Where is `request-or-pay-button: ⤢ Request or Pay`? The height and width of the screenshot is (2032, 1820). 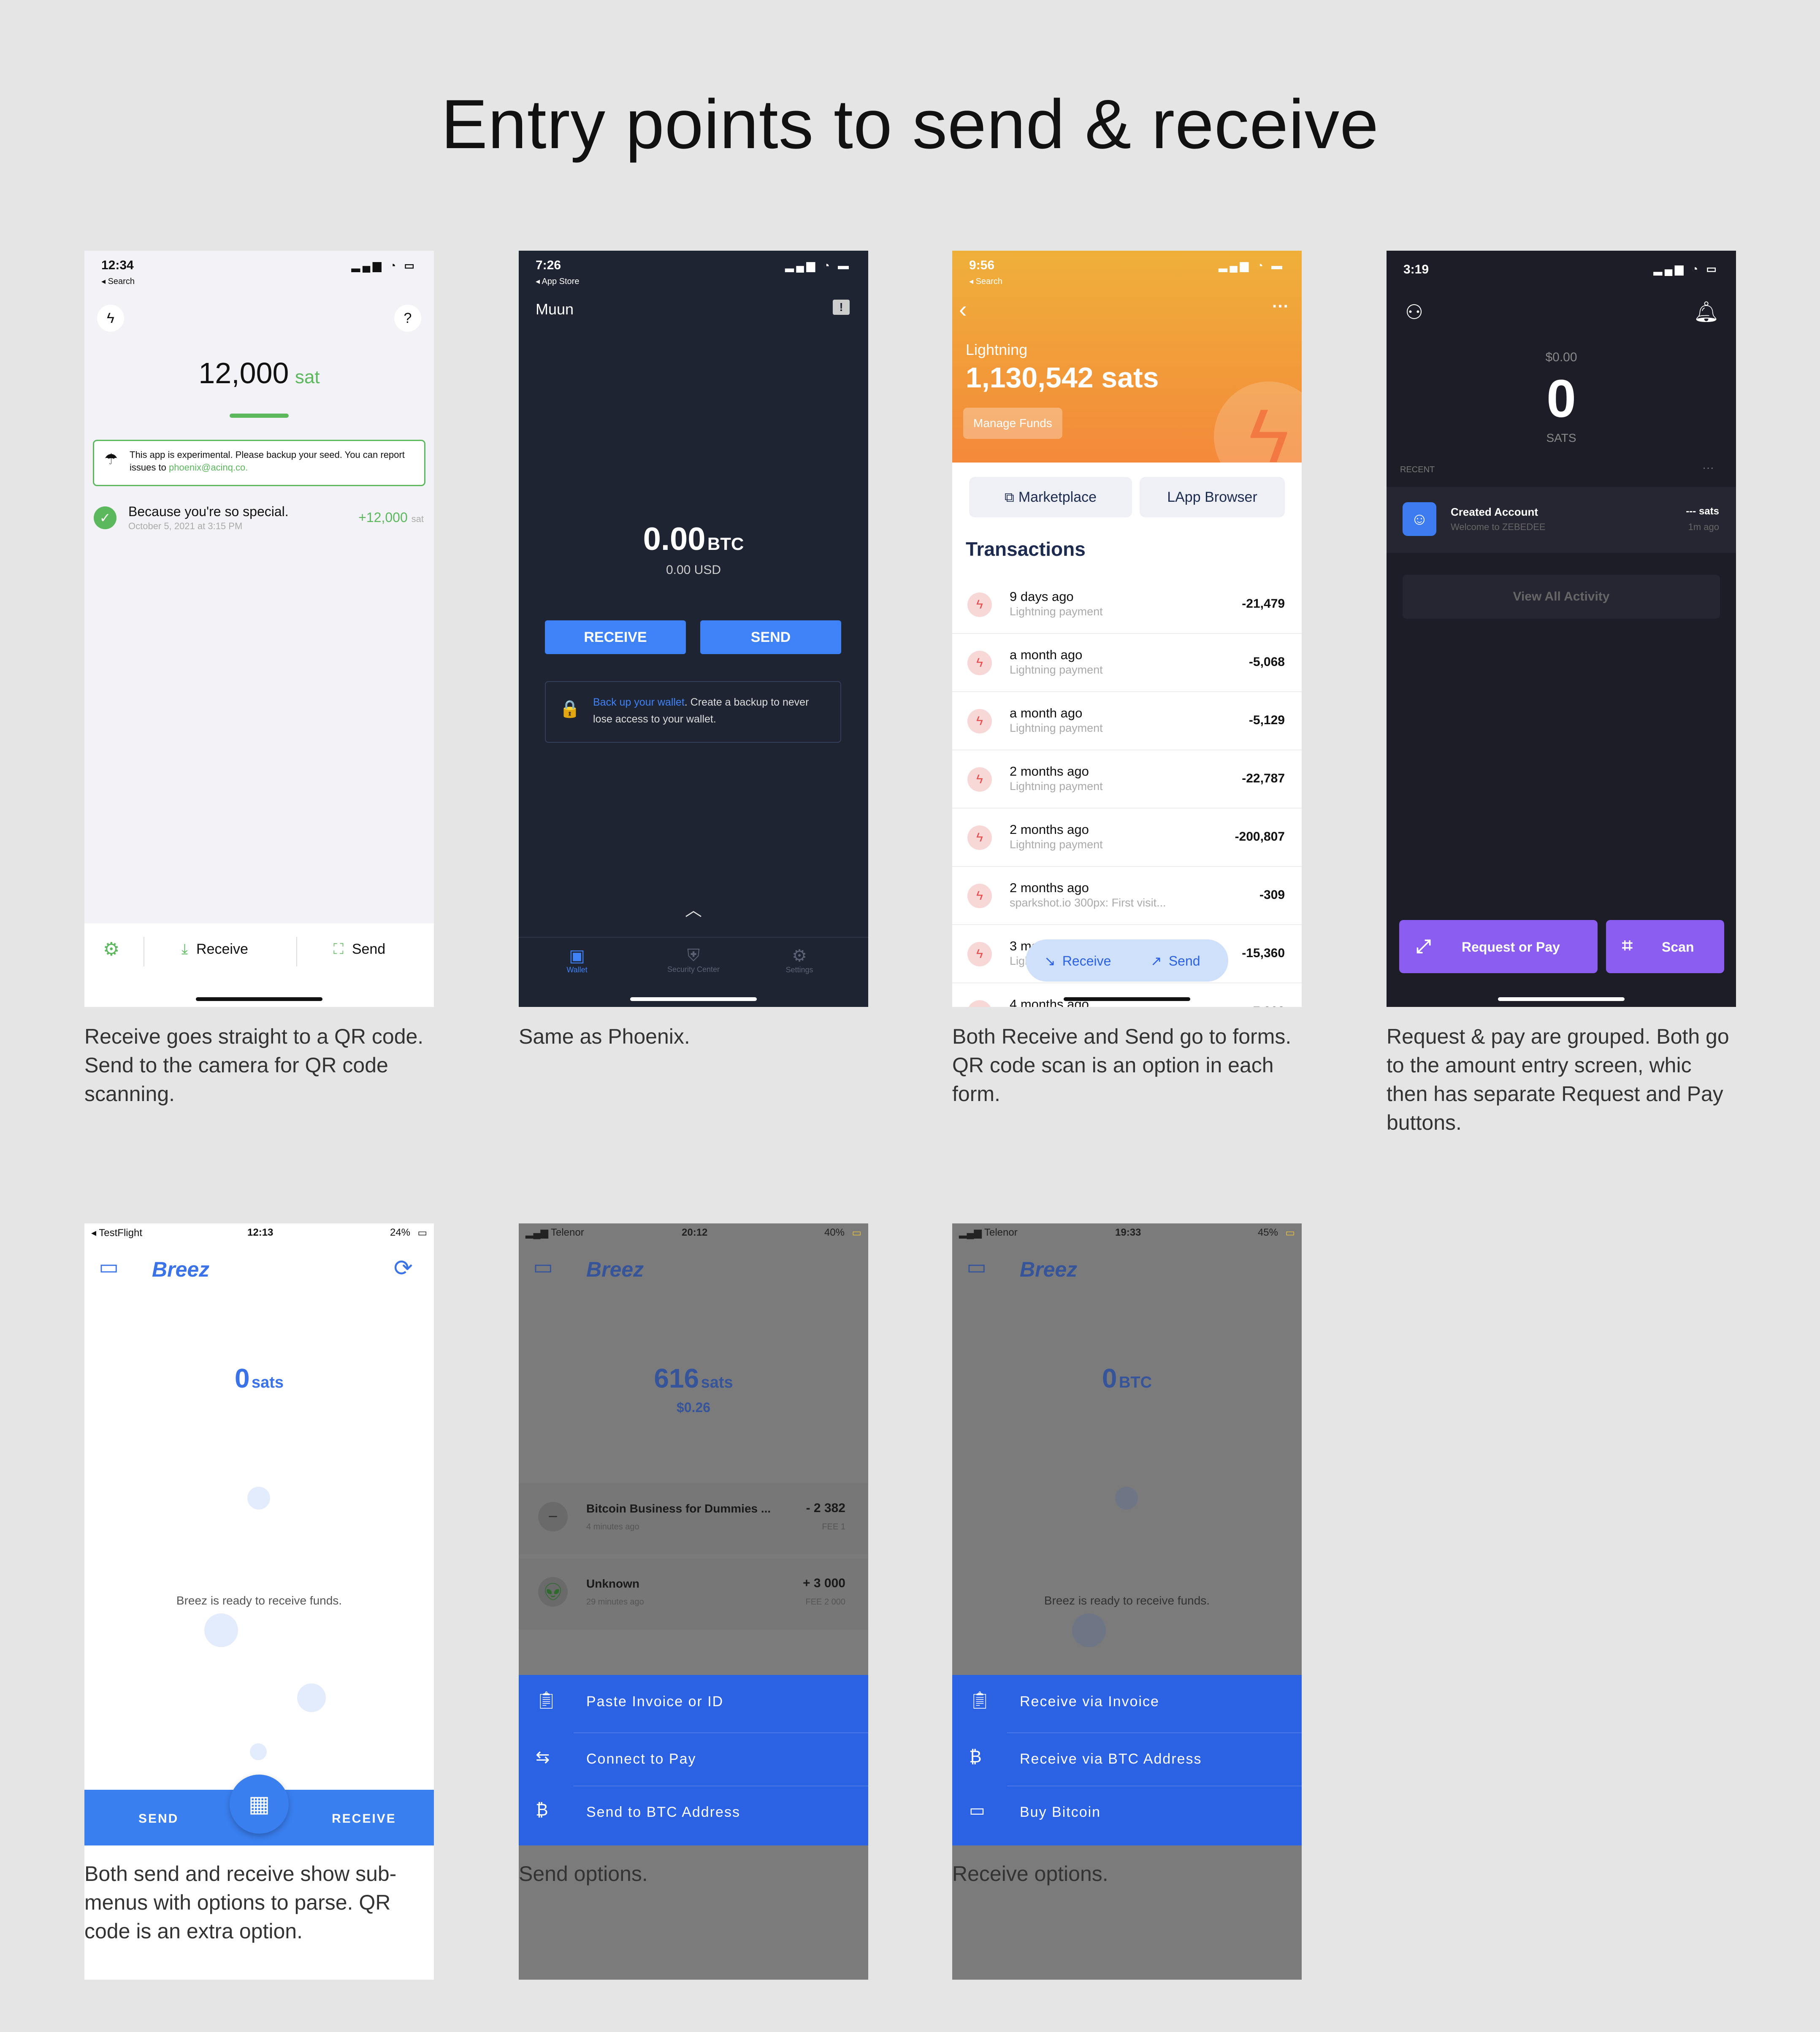 request-or-pay-button: ⤢ Request or Pay is located at coordinates (1498, 946).